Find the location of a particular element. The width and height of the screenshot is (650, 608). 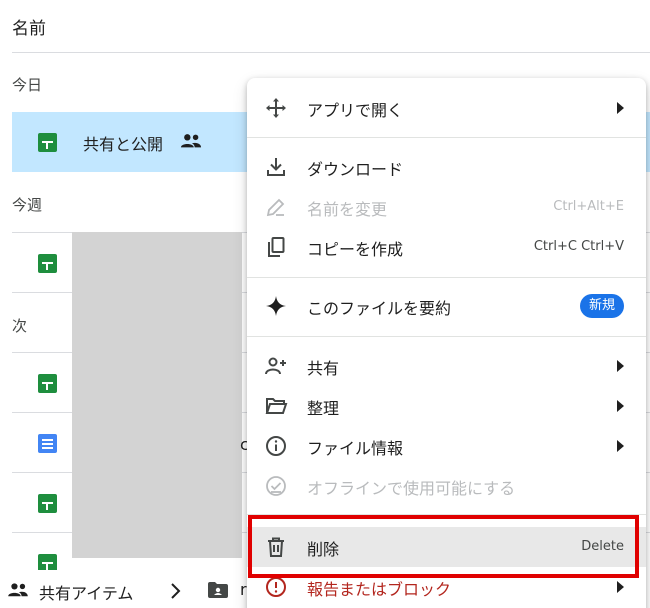

section-next: 次 is located at coordinates (20, 326).